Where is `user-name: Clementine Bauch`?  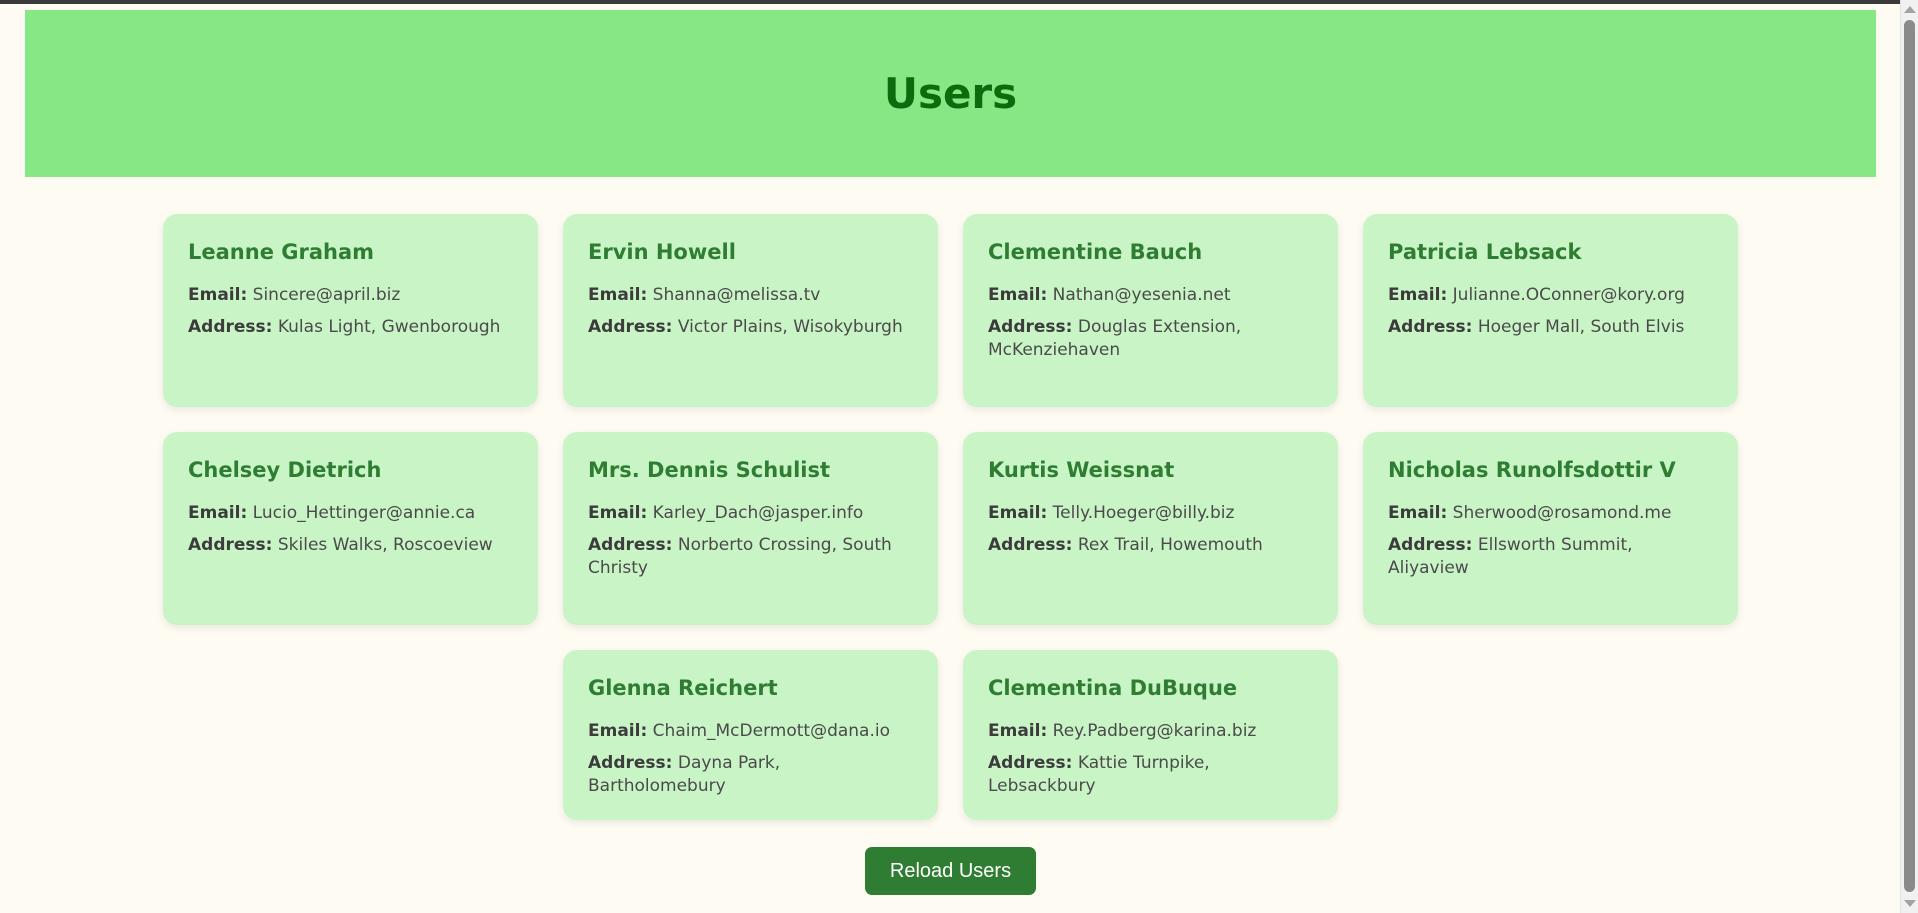
user-name: Clementine Bauch is located at coordinates (1095, 252).